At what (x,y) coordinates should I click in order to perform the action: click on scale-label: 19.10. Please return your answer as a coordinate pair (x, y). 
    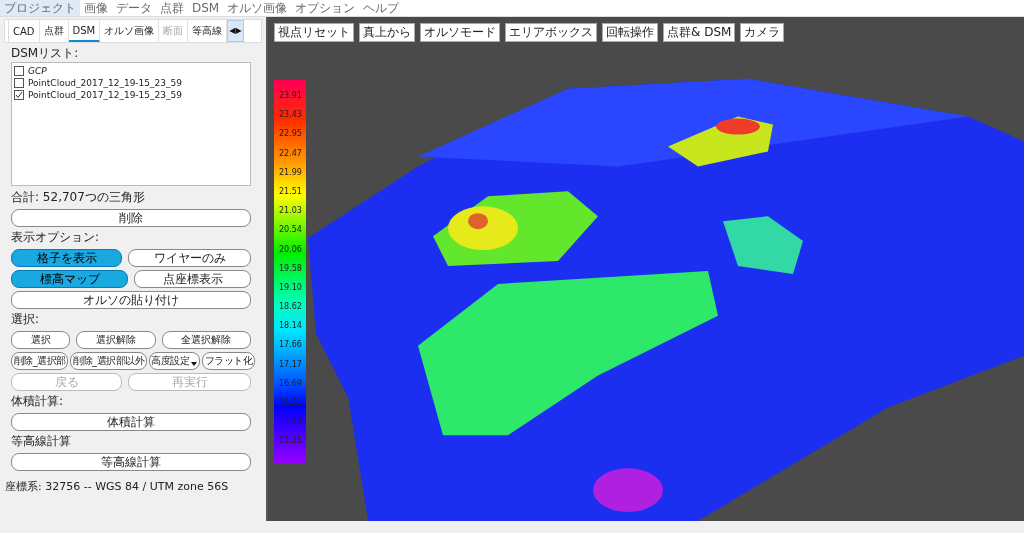
    Looking at the image, I should click on (290, 287).